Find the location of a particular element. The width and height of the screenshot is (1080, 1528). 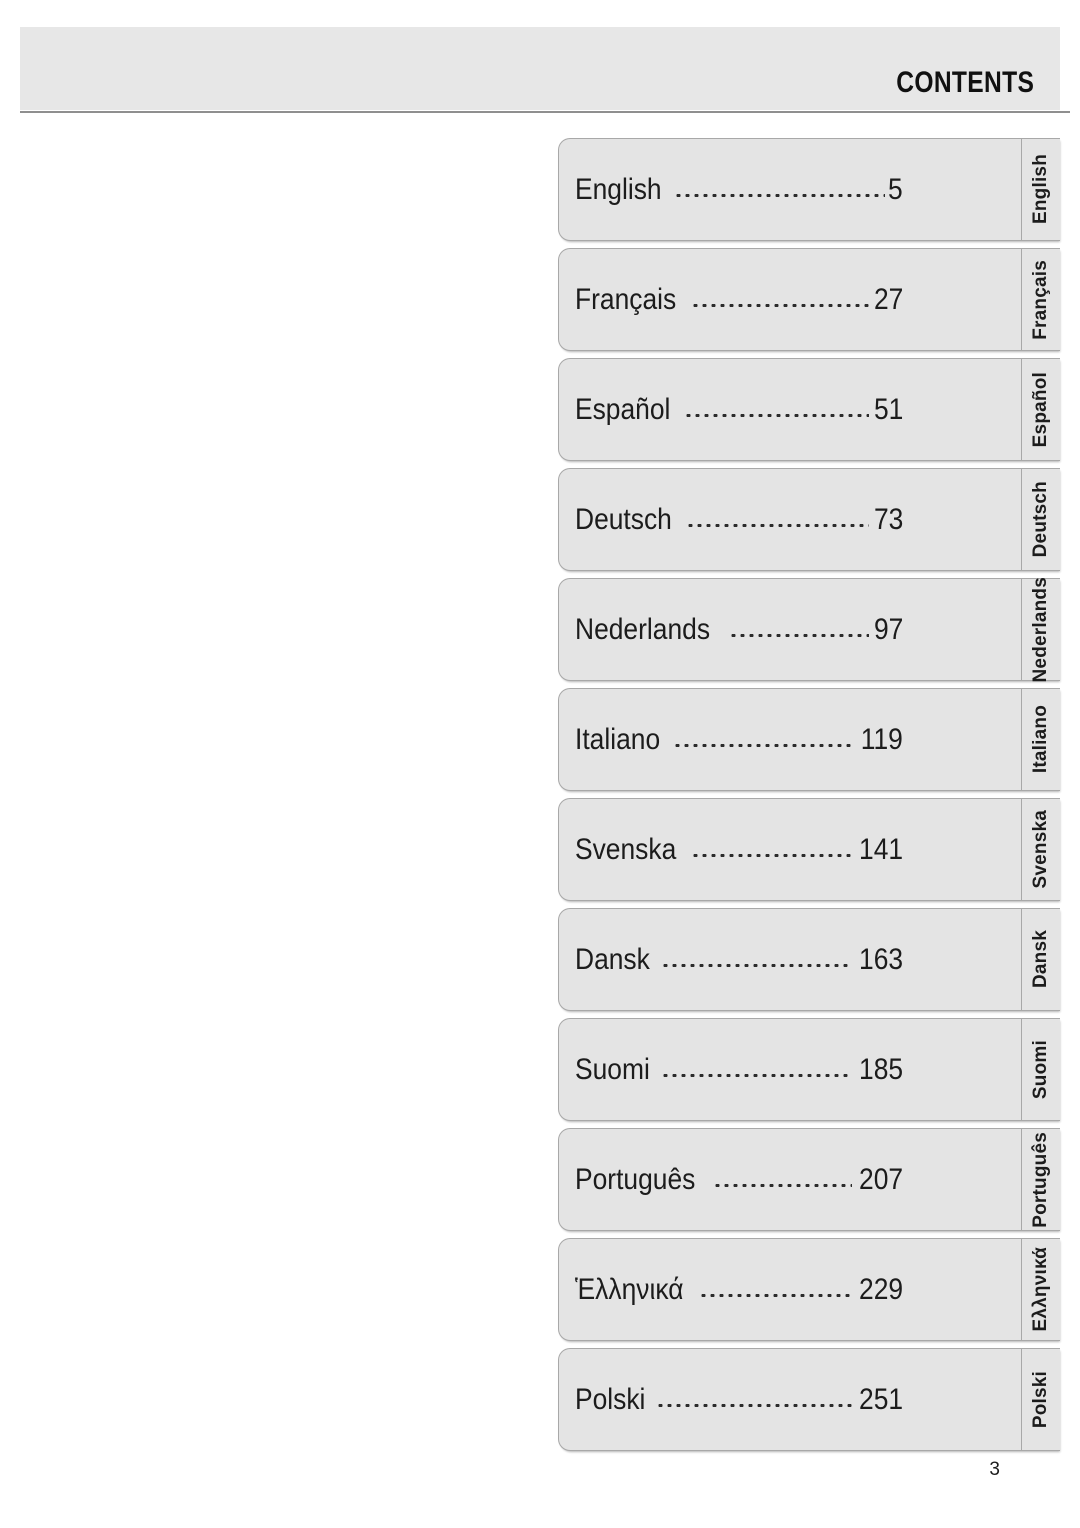

toc-entry-body: Deutsch 73 is located at coordinates (790, 519).